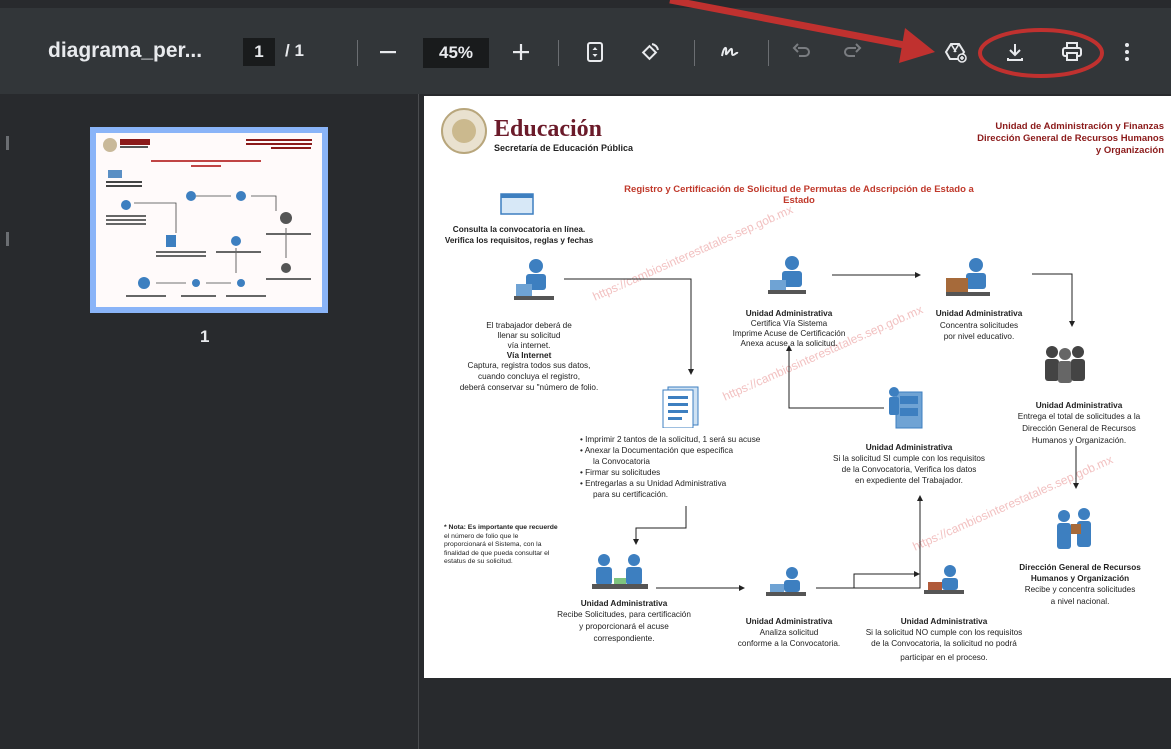 The height and width of the screenshot is (749, 1171). Describe the element at coordinates (456, 53) in the screenshot. I see `zoom-input: 45%` at that location.